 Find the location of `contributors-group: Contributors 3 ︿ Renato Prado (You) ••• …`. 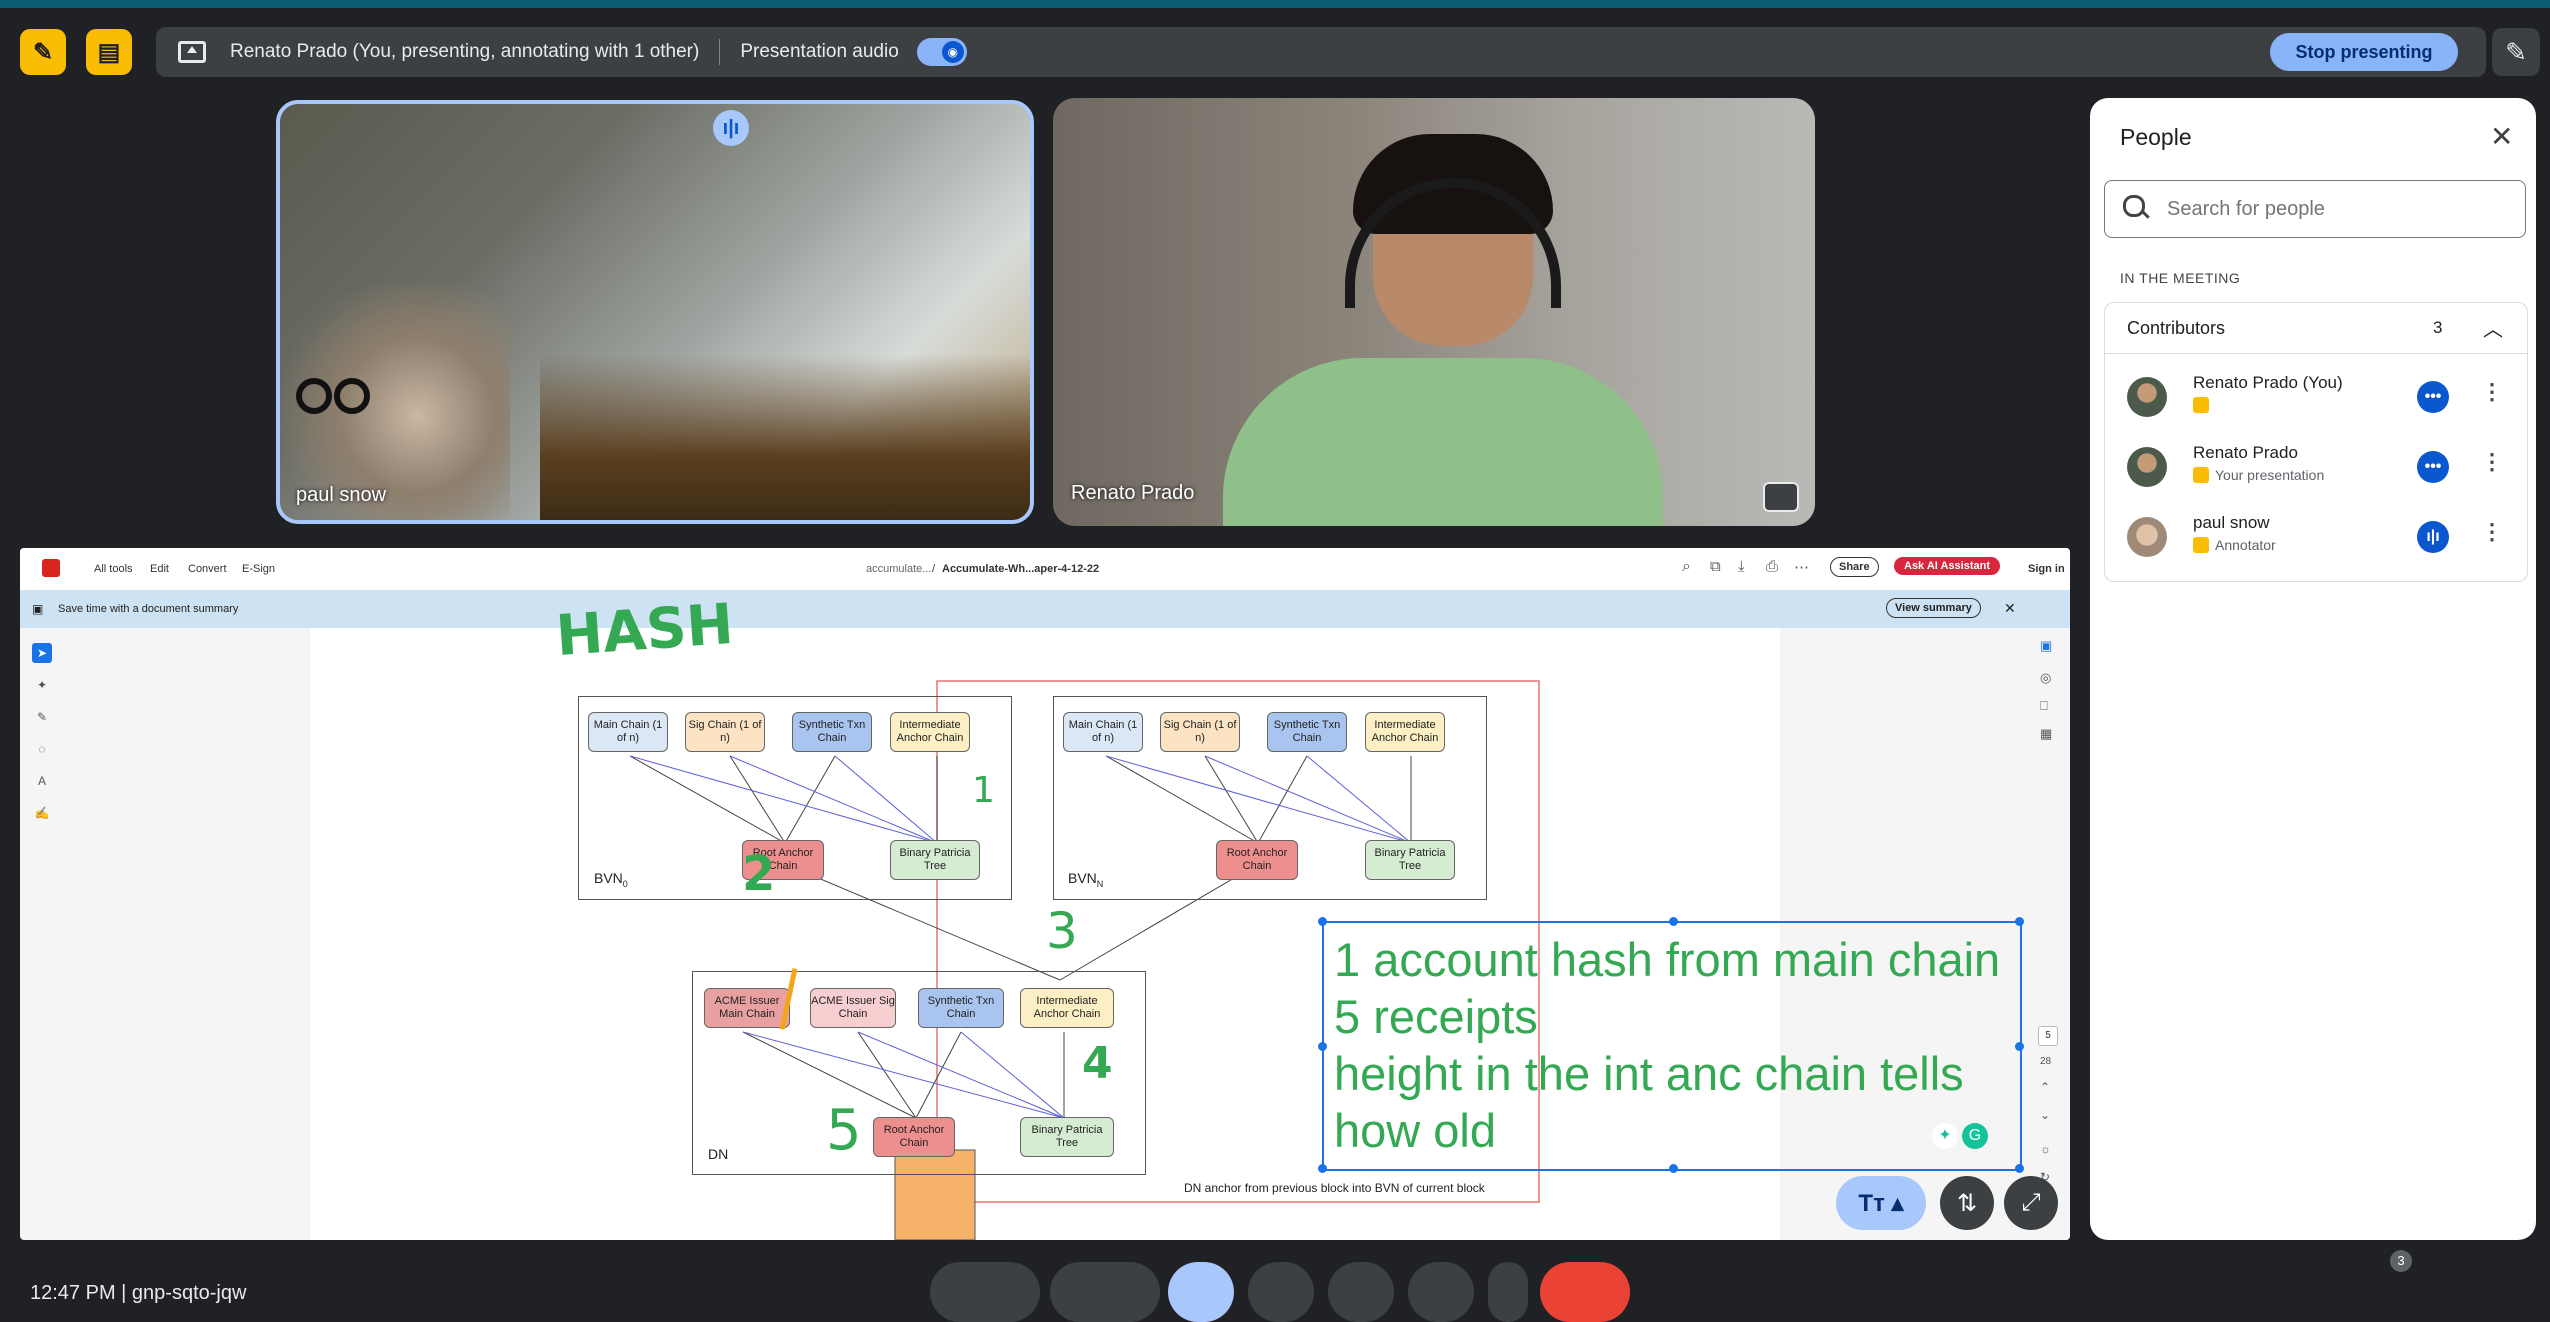

contributors-group: Contributors 3 ︿ Renato Prado (You) ••• … is located at coordinates (2316, 442).